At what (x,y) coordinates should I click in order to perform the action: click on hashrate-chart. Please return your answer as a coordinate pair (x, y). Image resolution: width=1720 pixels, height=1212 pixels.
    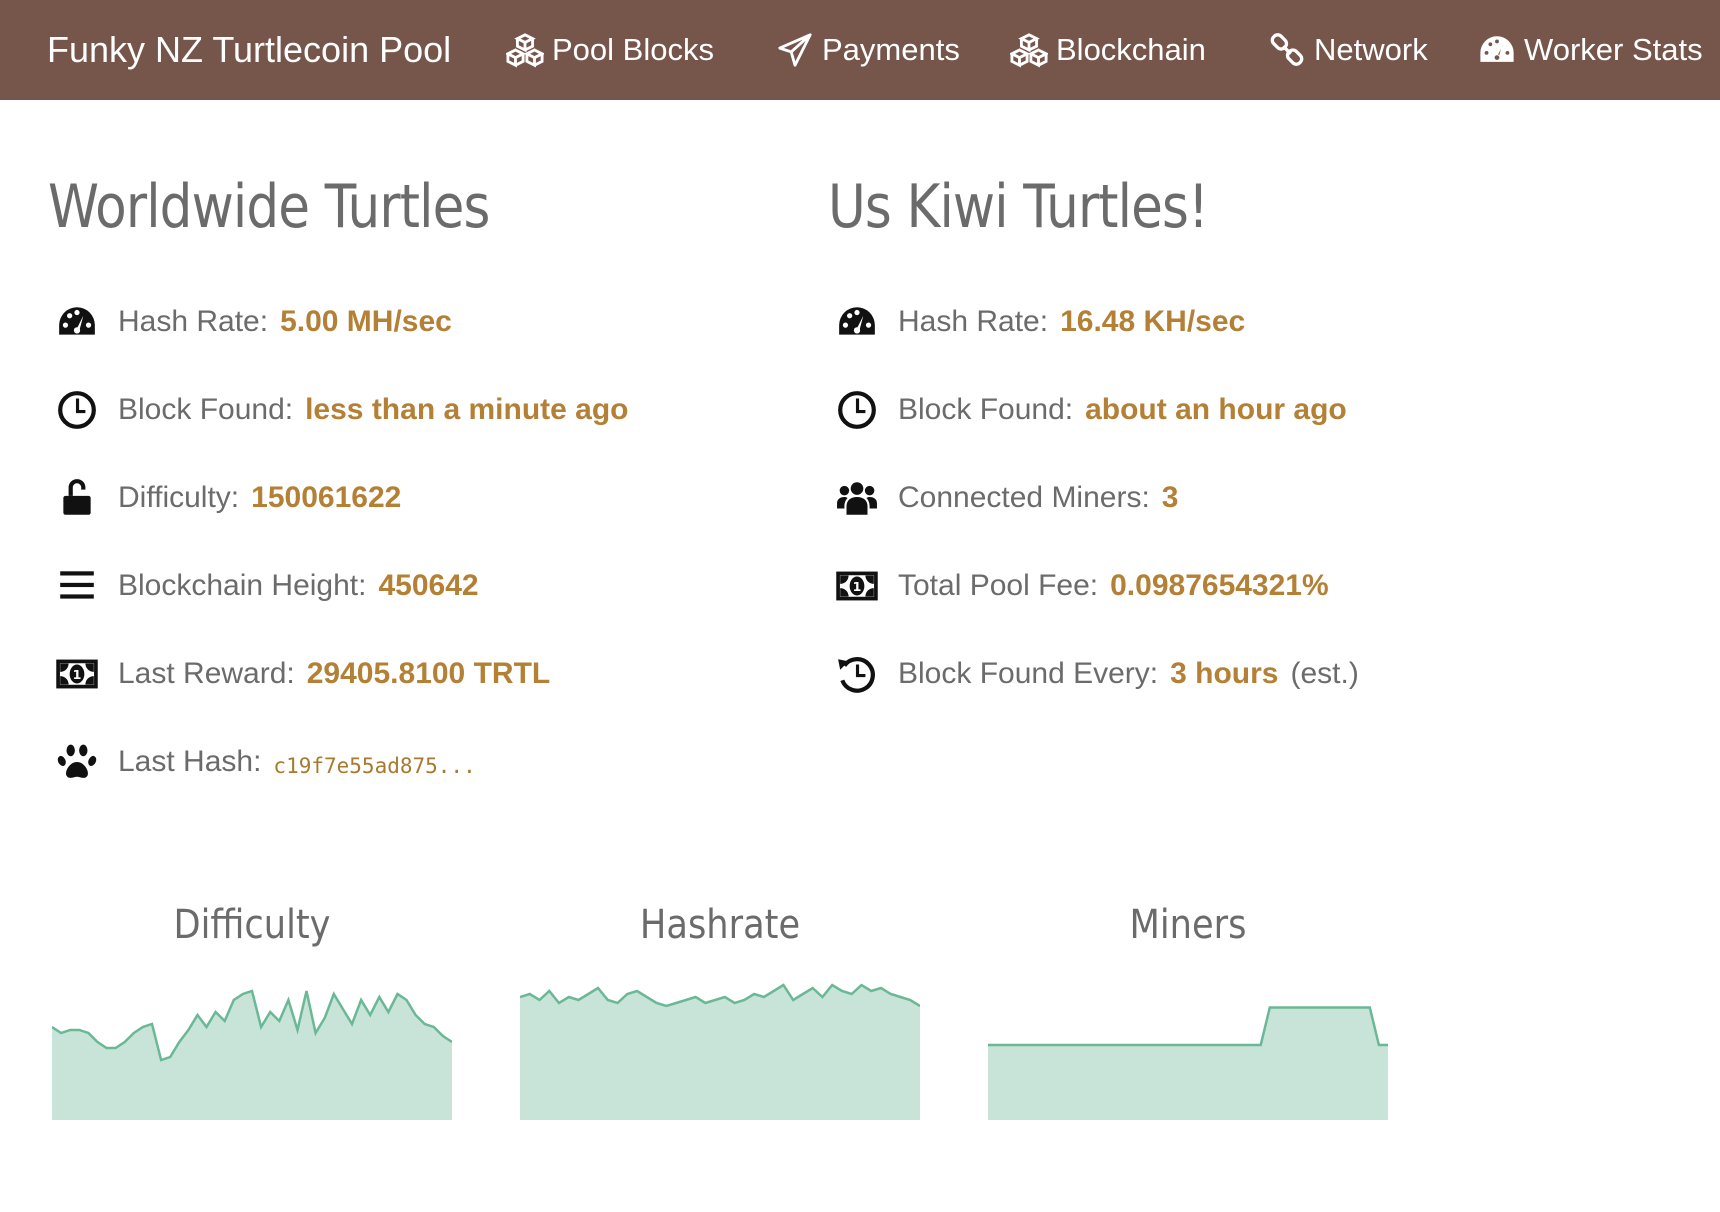
    Looking at the image, I should click on (720, 1051).